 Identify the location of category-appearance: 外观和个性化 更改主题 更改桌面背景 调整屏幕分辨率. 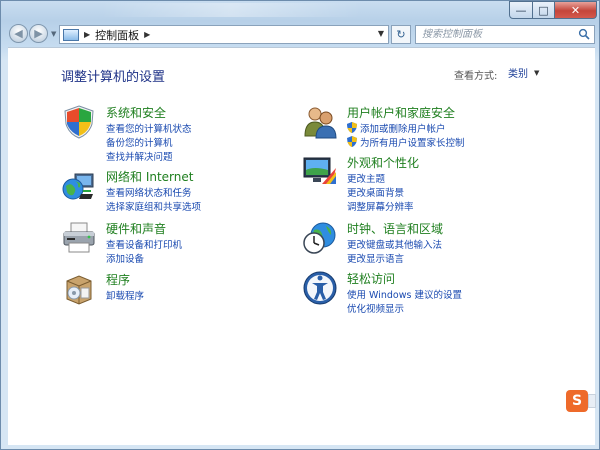
(432, 184).